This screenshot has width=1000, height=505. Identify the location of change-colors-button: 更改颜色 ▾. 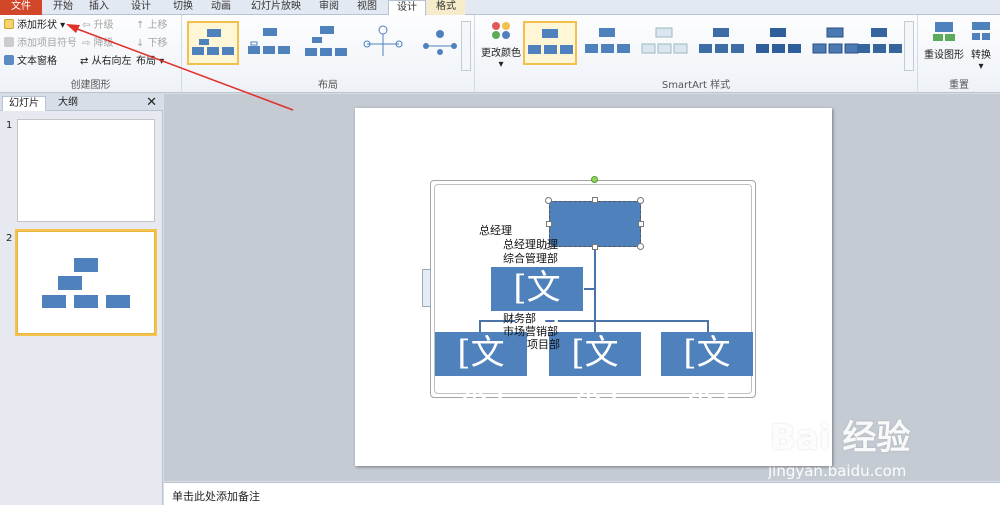
(501, 44).